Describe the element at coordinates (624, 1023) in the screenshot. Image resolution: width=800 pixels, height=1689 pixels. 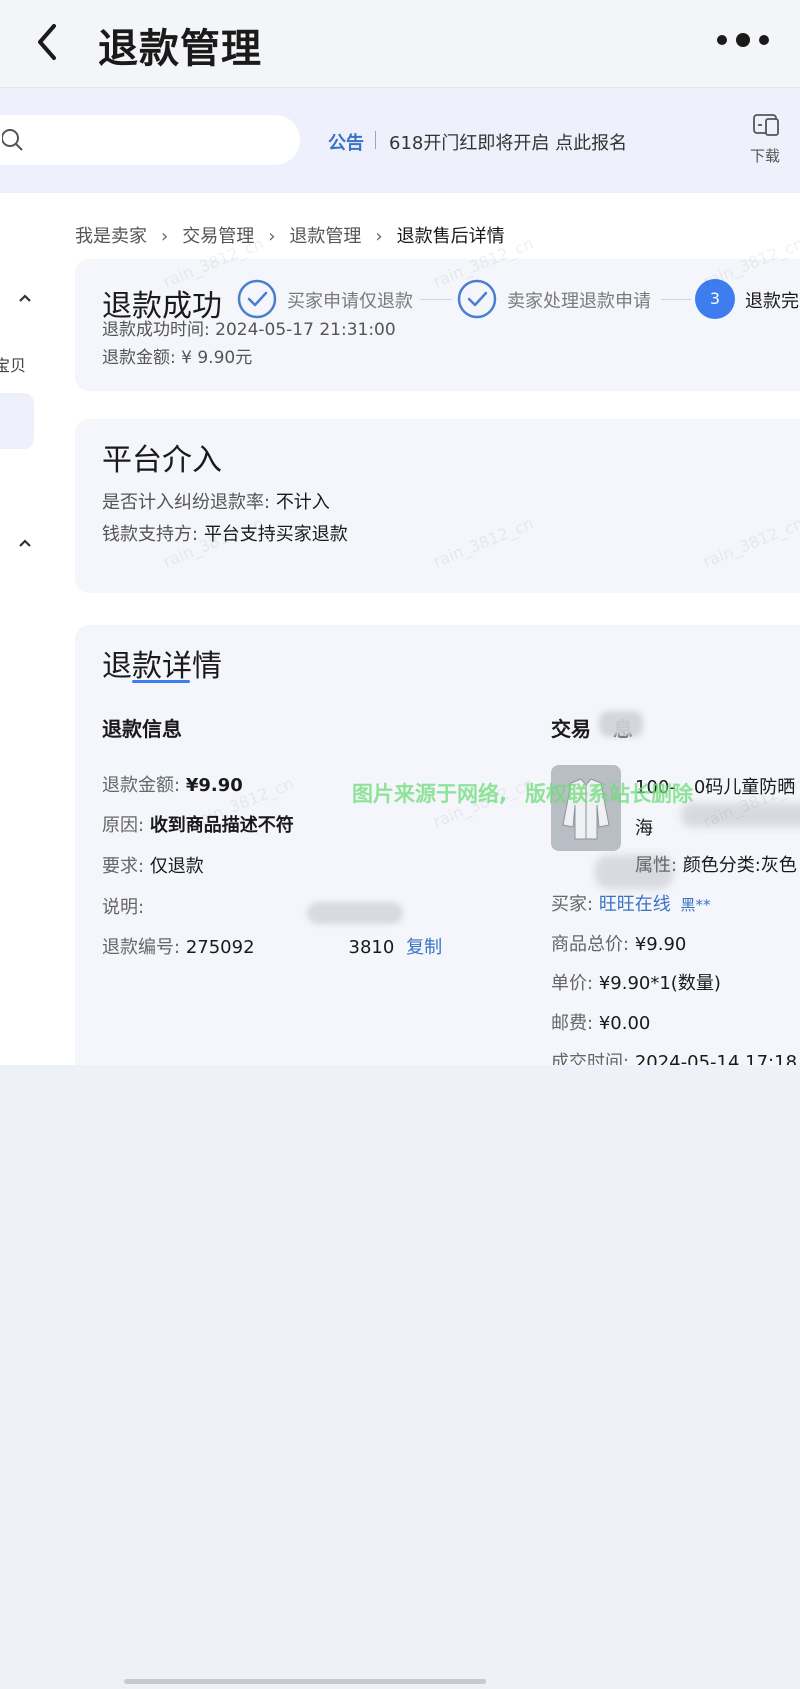
I see `shipping-value: ¥0.00` at that location.